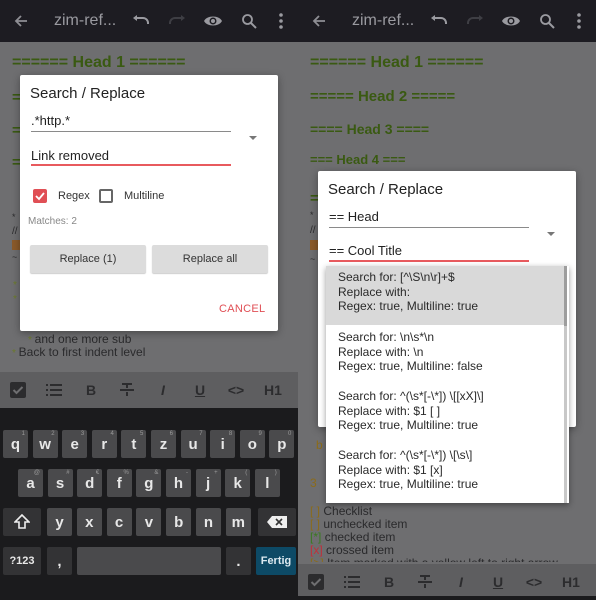 The height and width of the screenshot is (600, 596). Describe the element at coordinates (36, 473) in the screenshot. I see `key-alt-label: @` at that location.